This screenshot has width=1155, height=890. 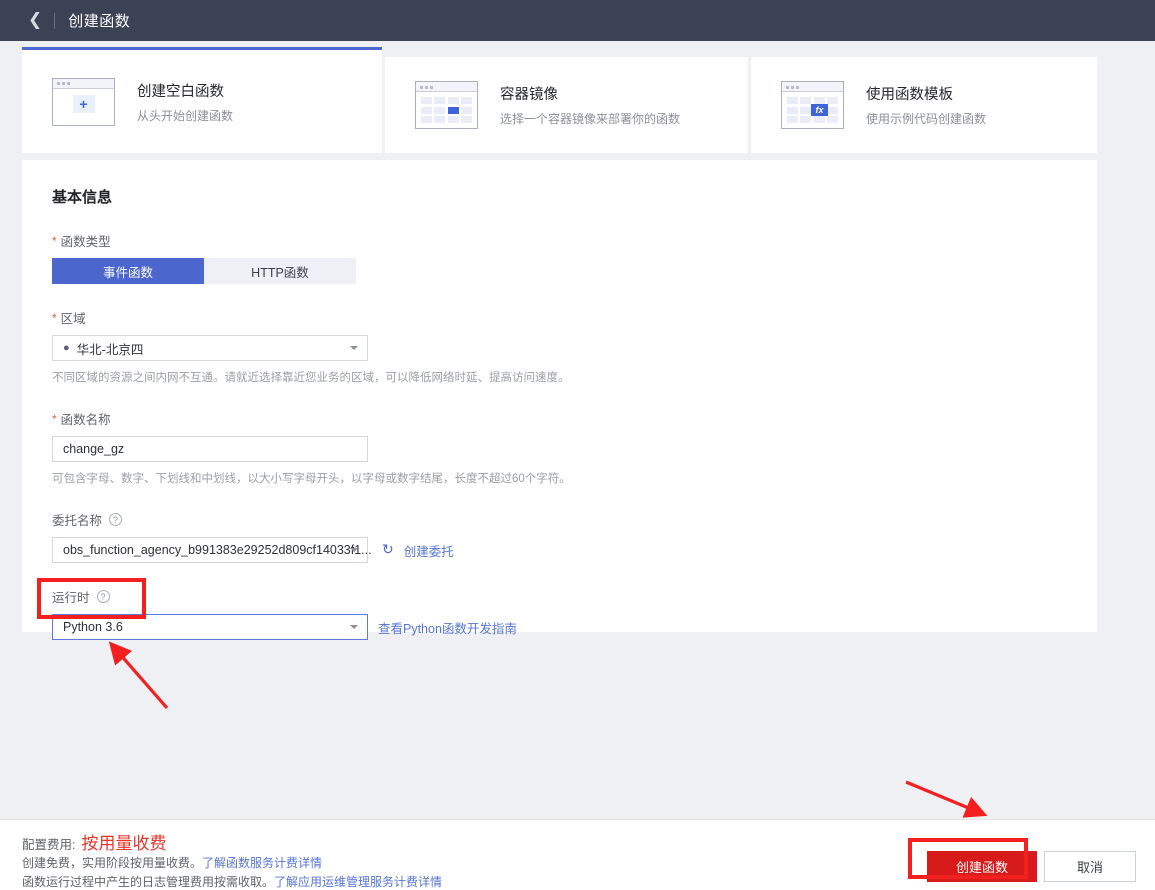 What do you see at coordinates (574, 317) in the screenshot?
I see `region-label: * 区域` at bounding box center [574, 317].